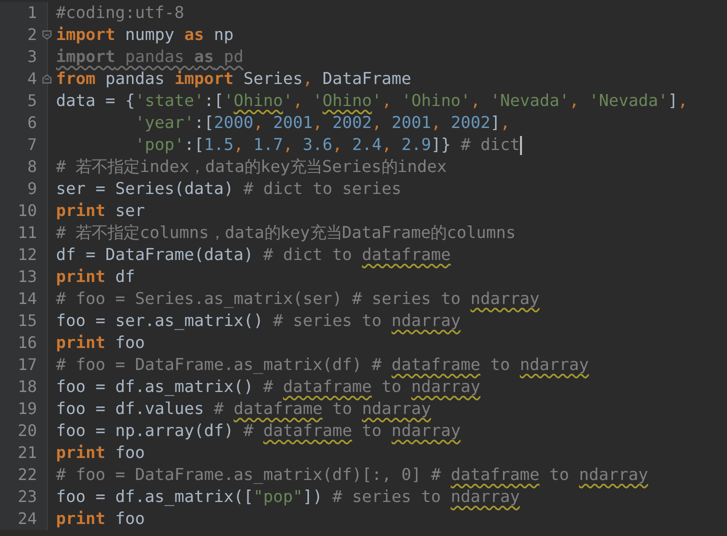 This screenshot has height=536, width=727. Describe the element at coordinates (145, 35) in the screenshot. I see `code-line: import numpy as np` at that location.